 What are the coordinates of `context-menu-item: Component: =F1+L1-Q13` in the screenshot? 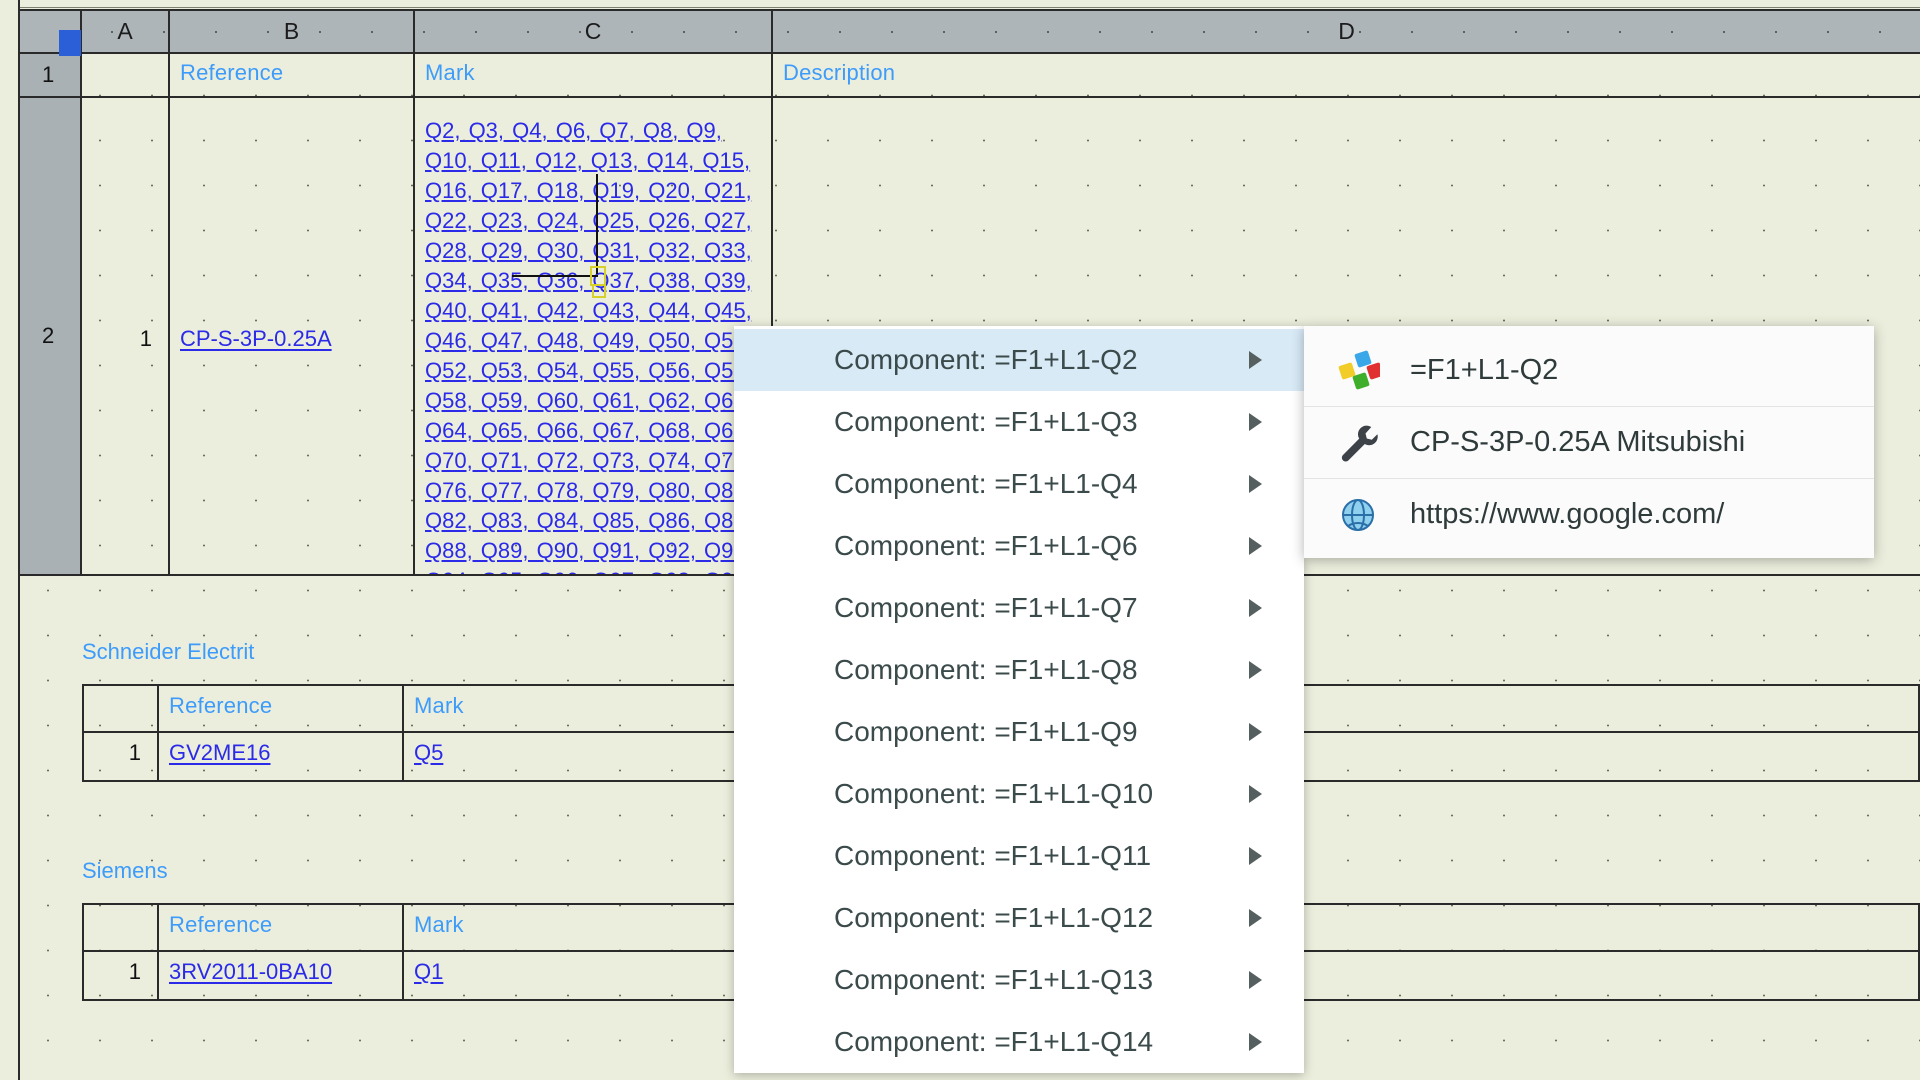 It's located at (1019, 980).